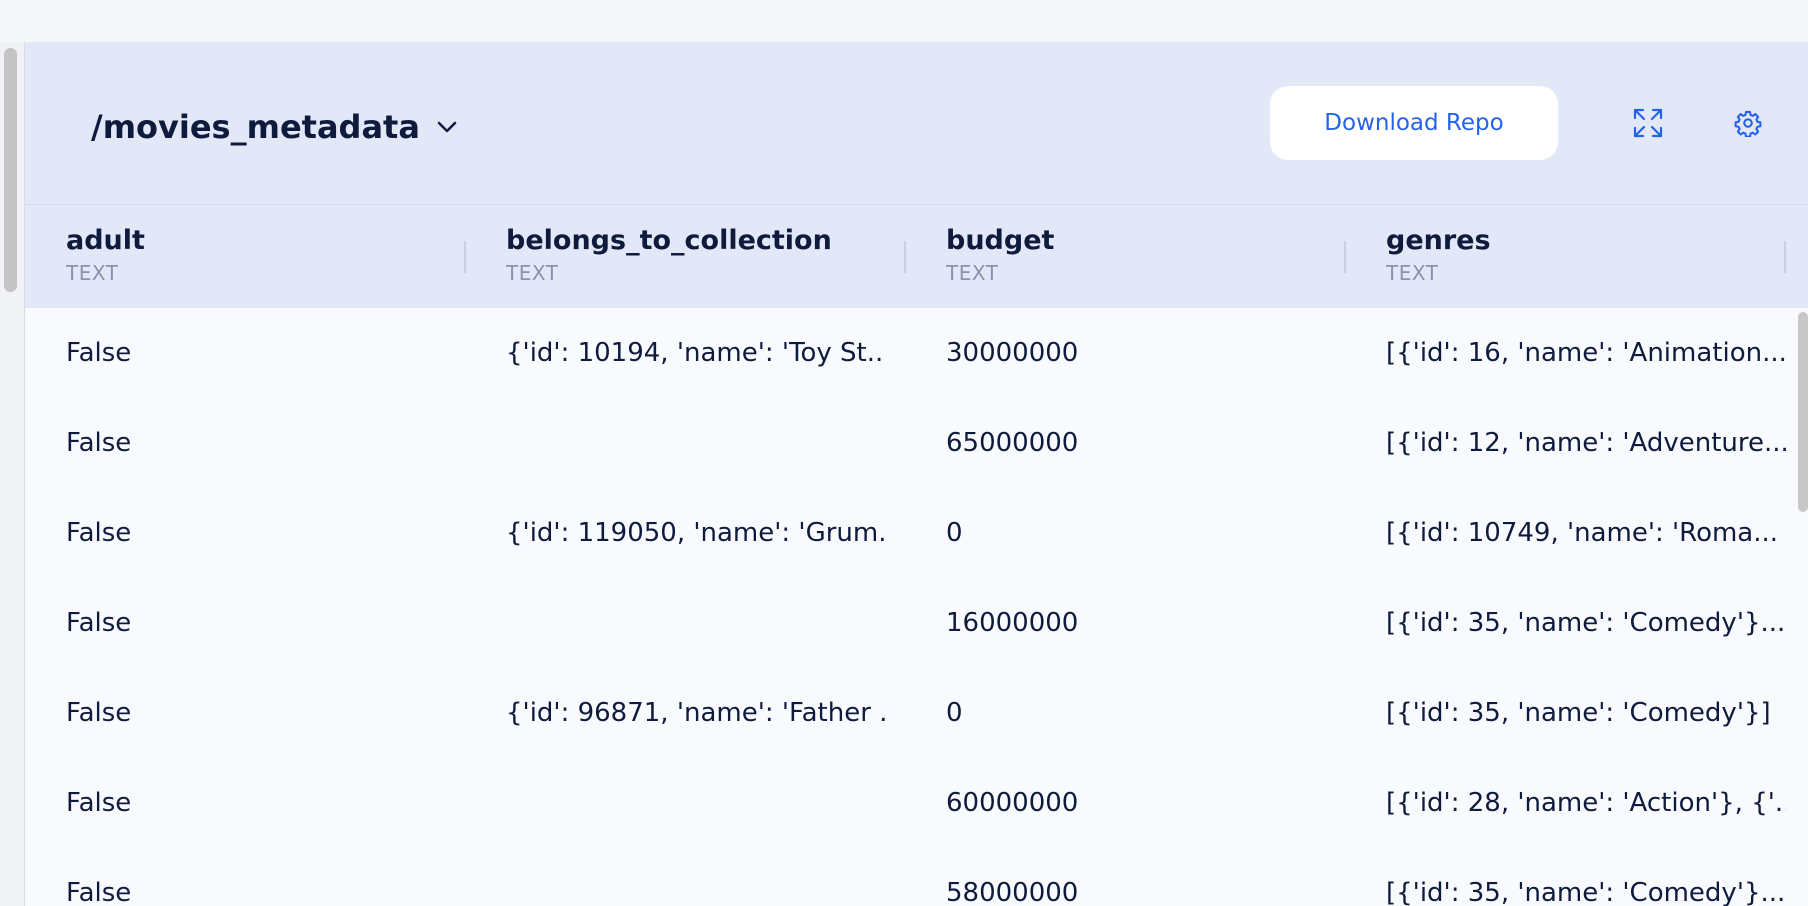  Describe the element at coordinates (1803, 412) in the screenshot. I see `table-scrollbar` at that location.